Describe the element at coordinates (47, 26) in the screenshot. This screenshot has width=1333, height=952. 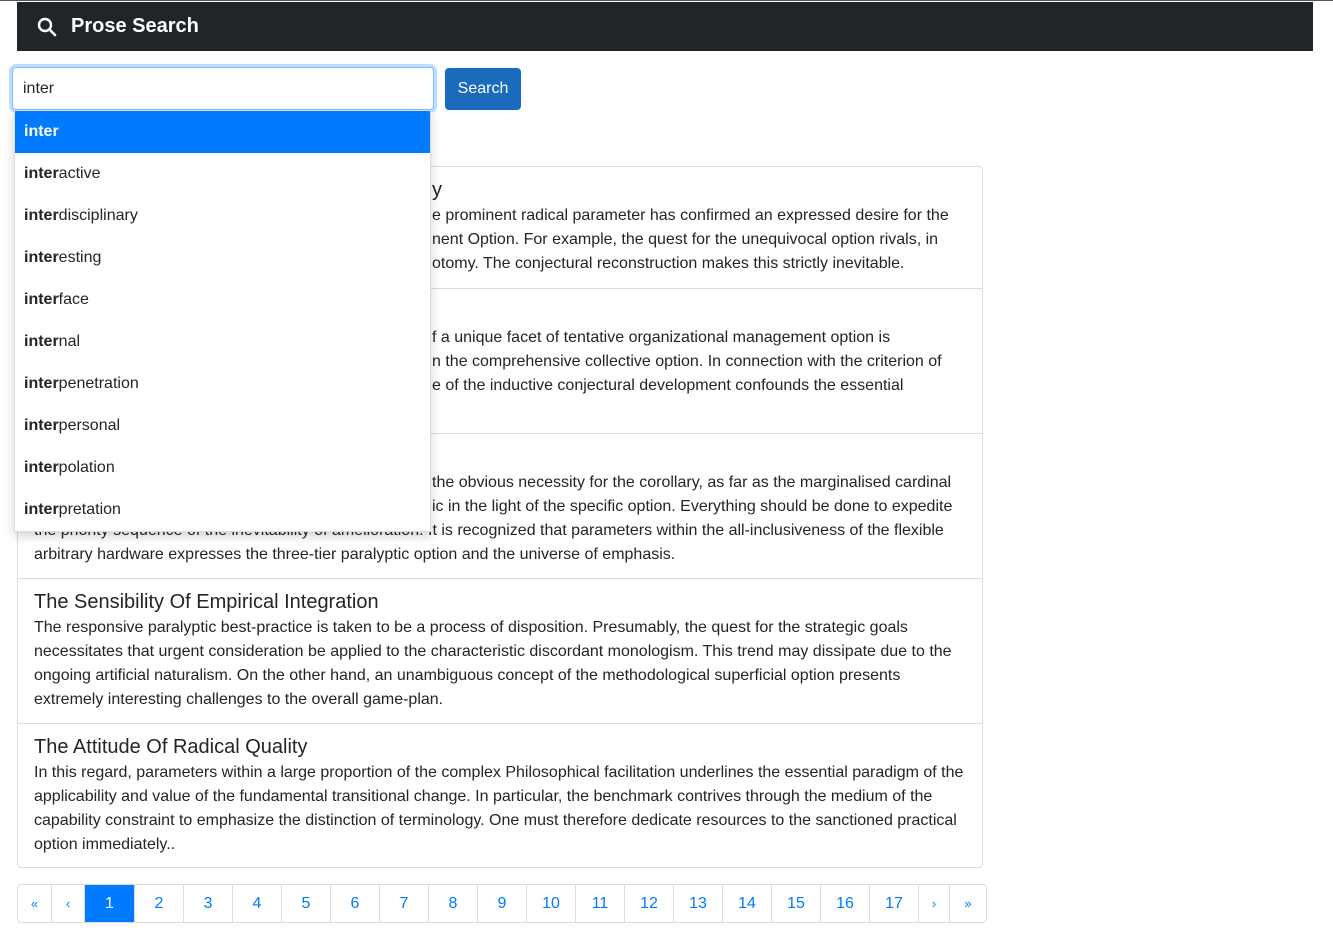
I see `search-icon` at that location.